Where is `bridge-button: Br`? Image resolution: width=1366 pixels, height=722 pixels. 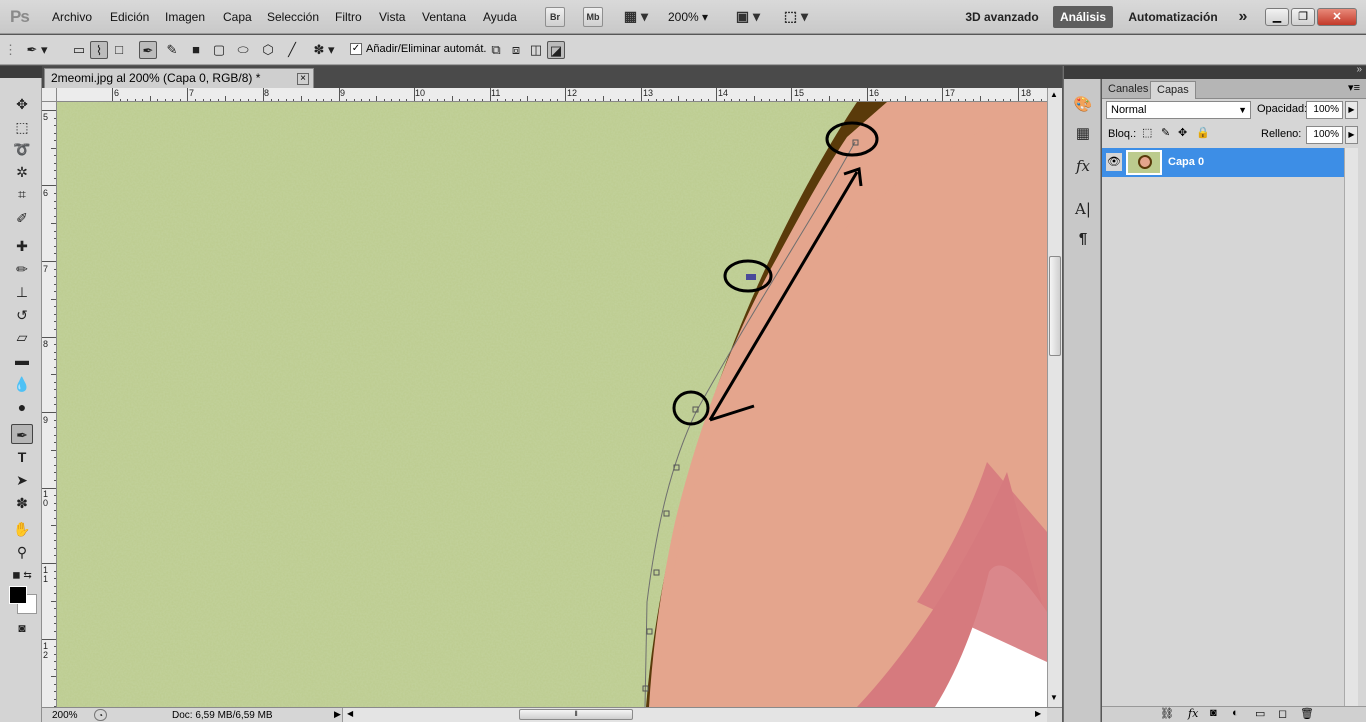
bridge-button: Br is located at coordinates (555, 17).